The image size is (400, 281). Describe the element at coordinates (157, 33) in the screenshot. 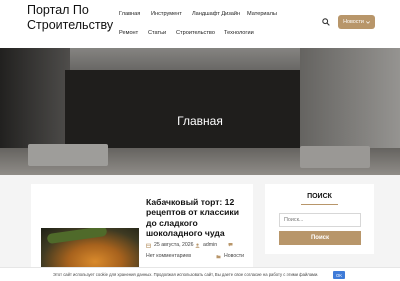

I see `nav-item-articles: Статьи` at that location.